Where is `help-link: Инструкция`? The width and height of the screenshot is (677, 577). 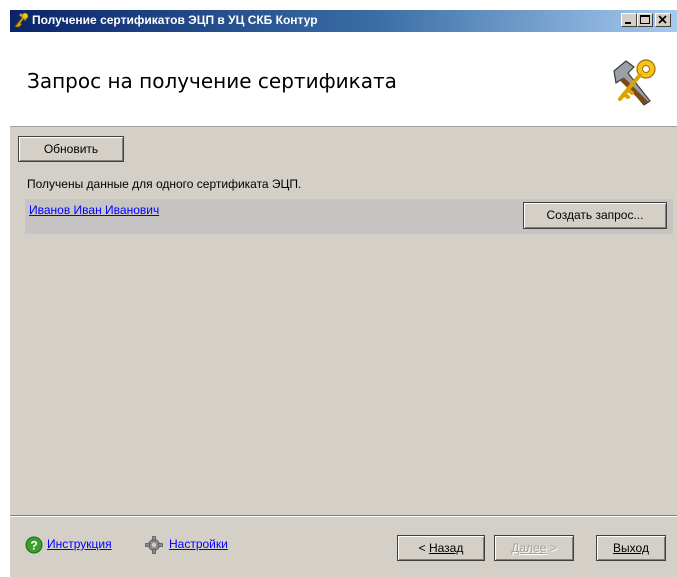 help-link: Инструкция is located at coordinates (79, 544).